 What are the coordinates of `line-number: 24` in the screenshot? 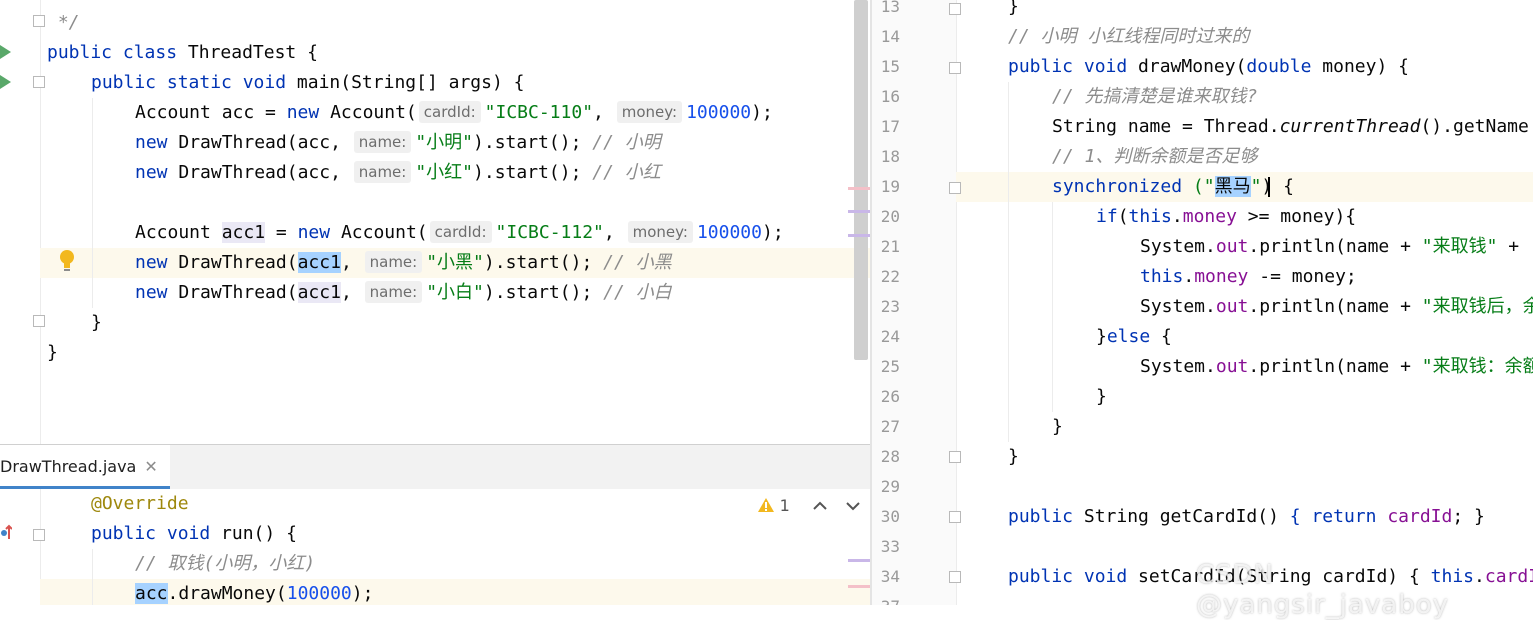 It's located at (890, 336).